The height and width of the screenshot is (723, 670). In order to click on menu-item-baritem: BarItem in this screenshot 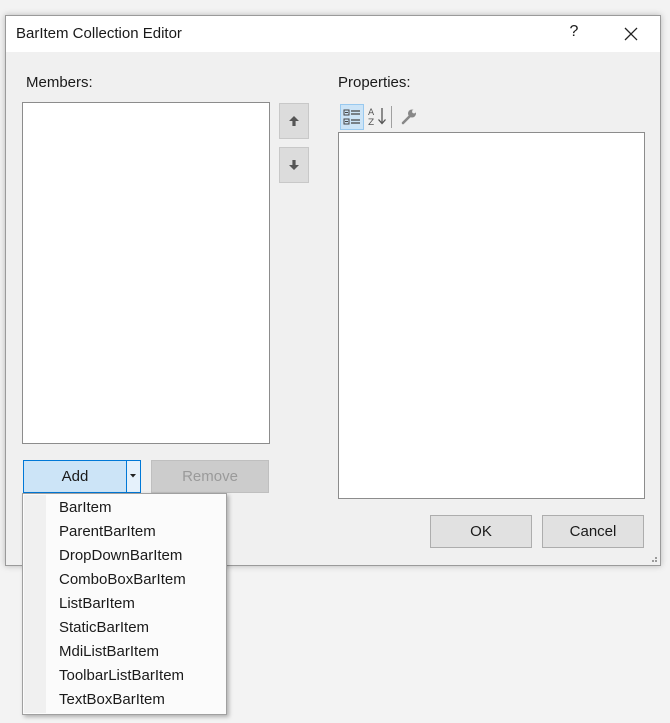, I will do `click(136, 508)`.